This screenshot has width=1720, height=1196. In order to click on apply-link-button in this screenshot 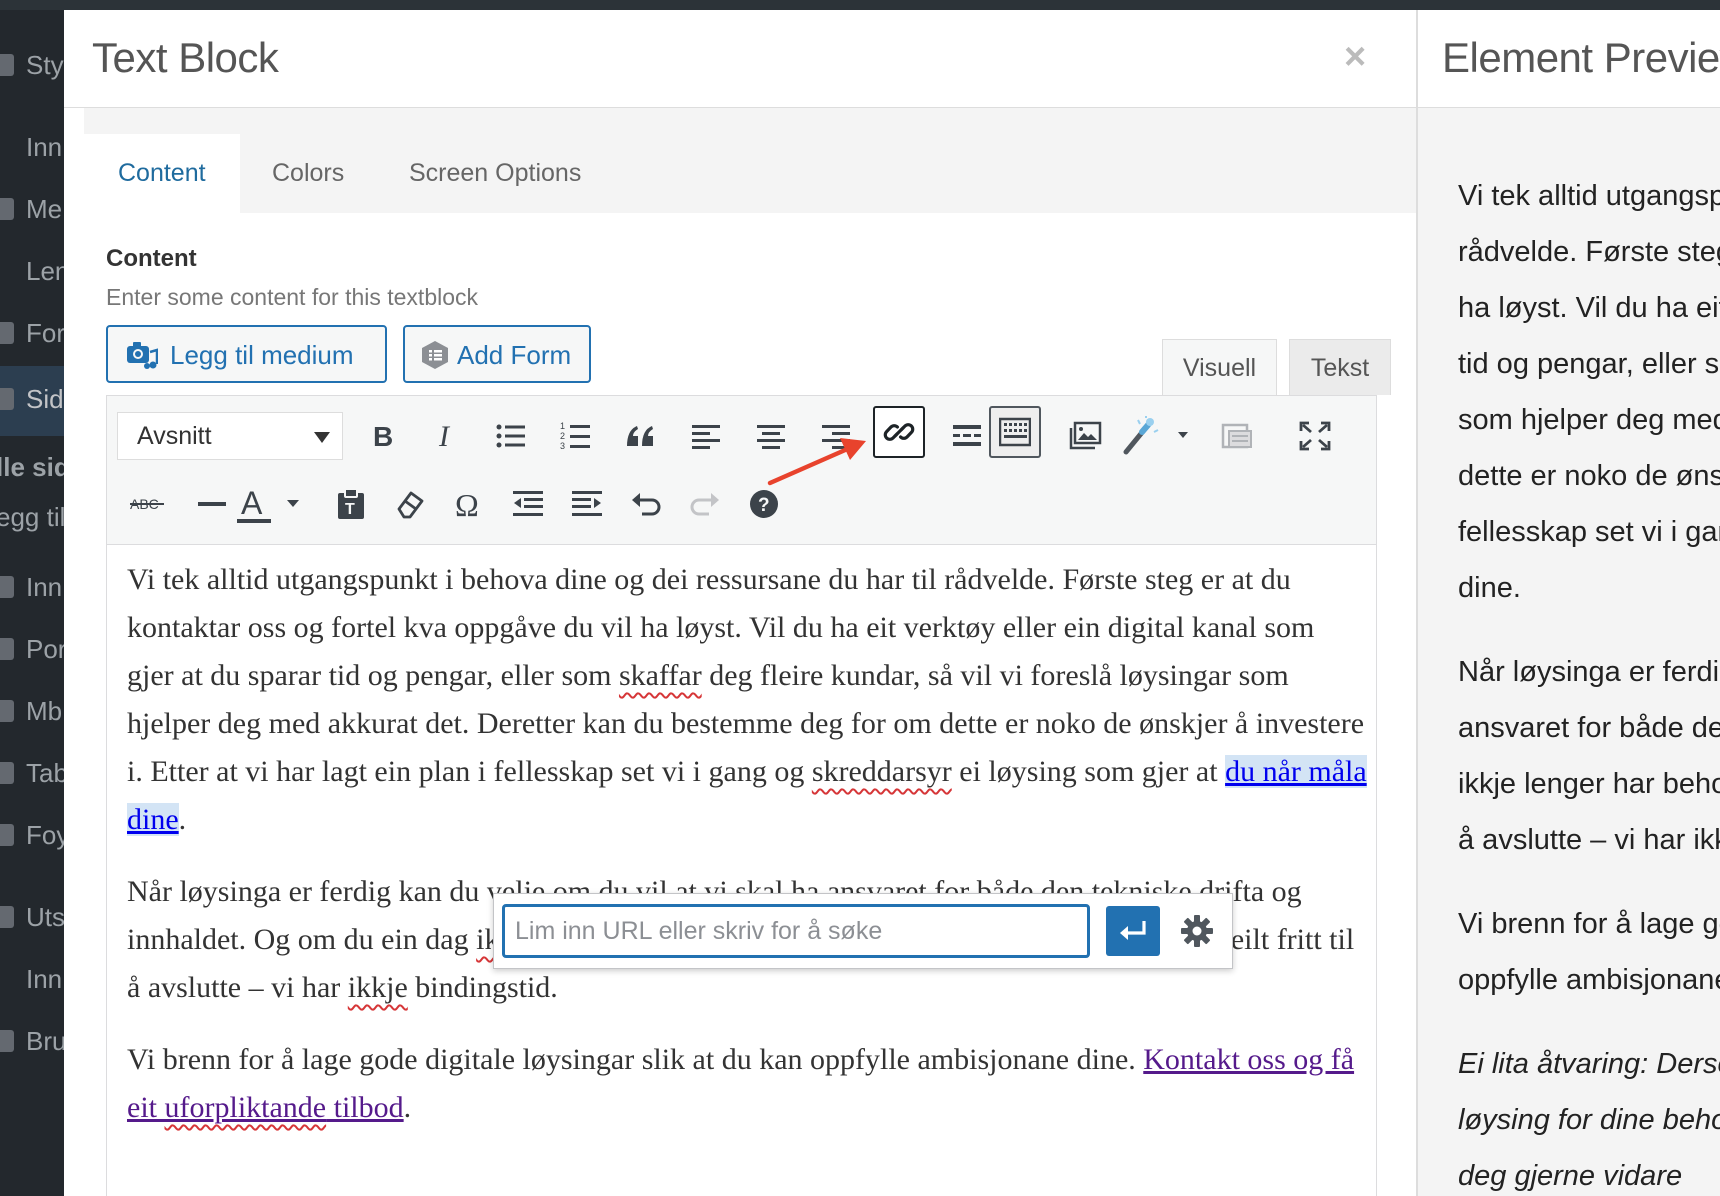, I will do `click(1133, 931)`.